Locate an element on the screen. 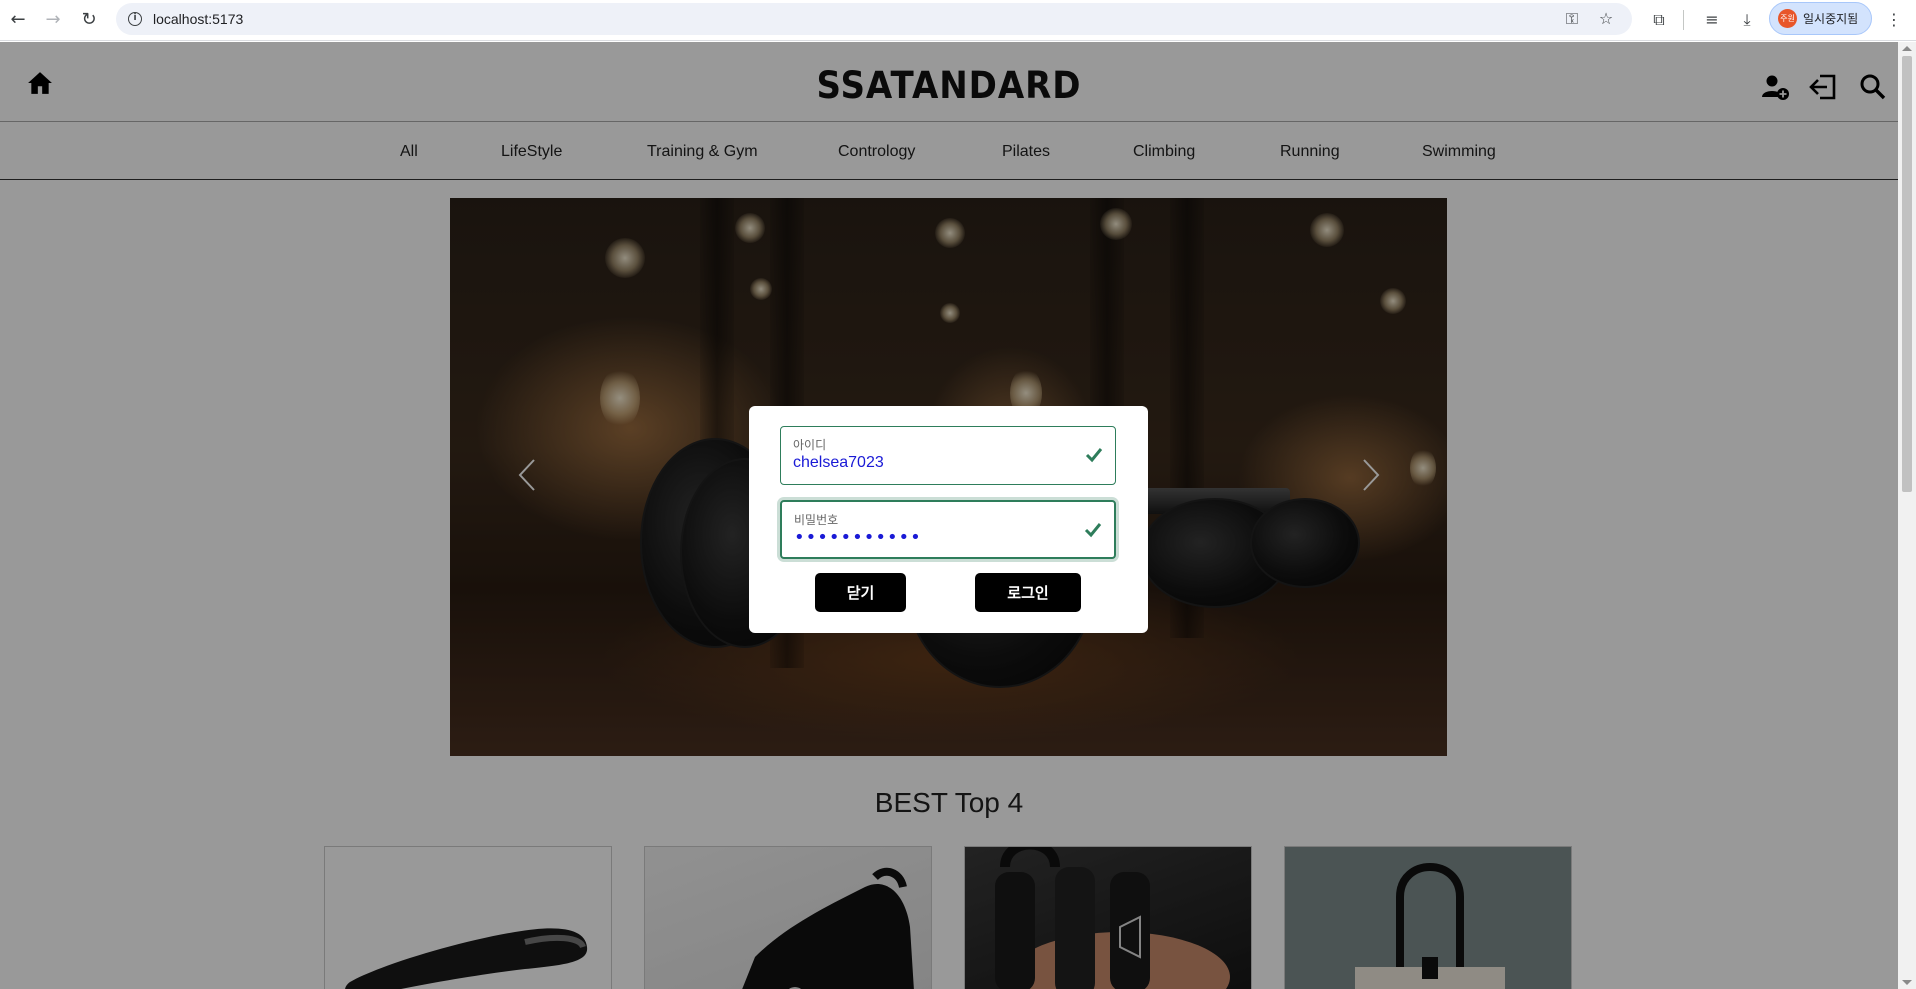 The image size is (1916, 989). id-field-label: 아이디 is located at coordinates (810, 445).